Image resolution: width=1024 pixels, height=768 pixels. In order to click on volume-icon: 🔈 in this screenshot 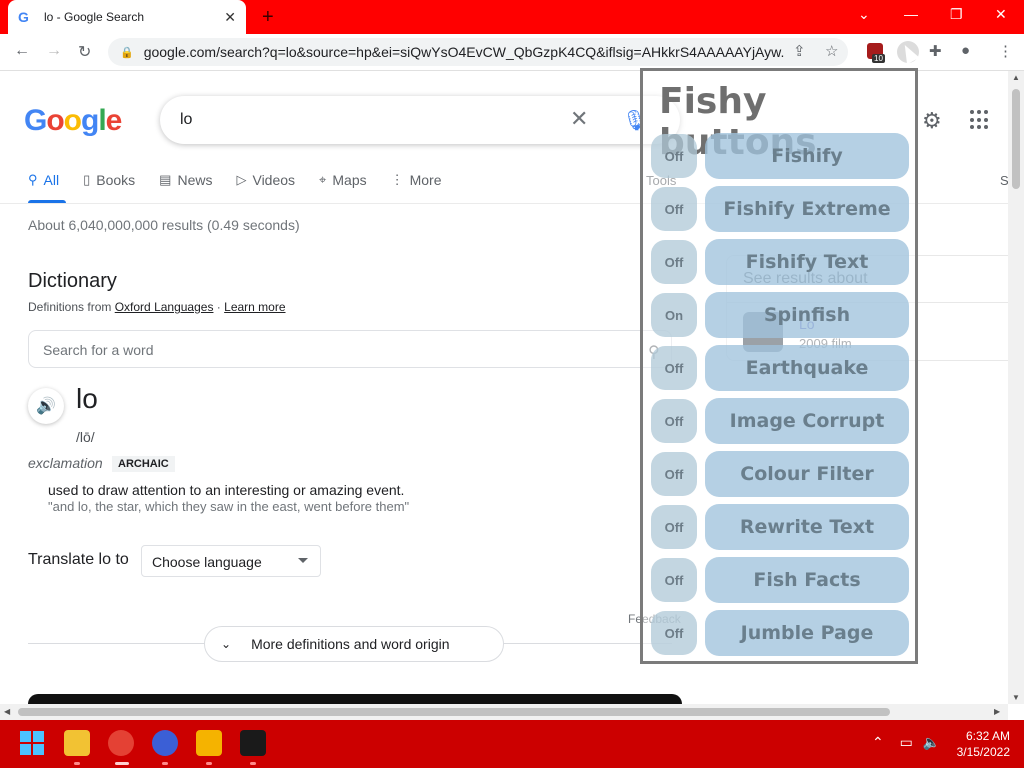, I will do `click(931, 742)`.